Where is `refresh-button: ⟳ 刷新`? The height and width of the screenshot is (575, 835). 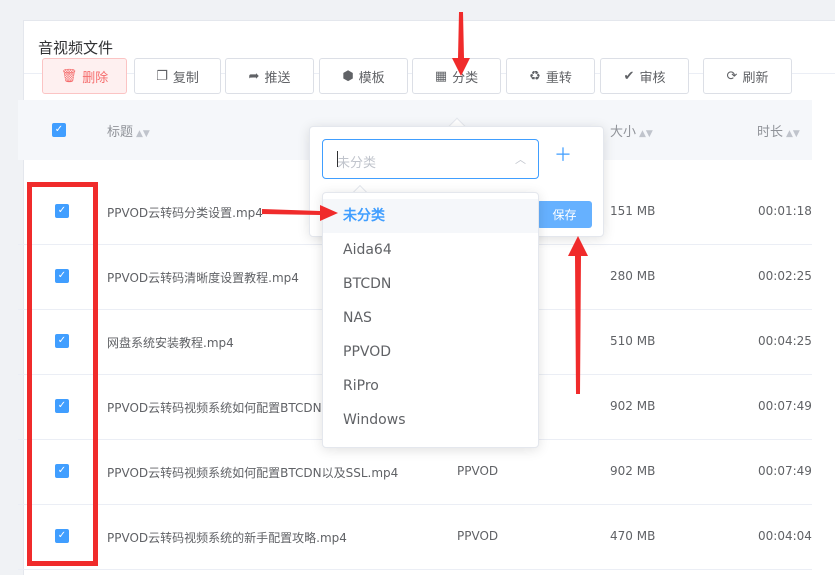
refresh-button: ⟳ 刷新 is located at coordinates (747, 76).